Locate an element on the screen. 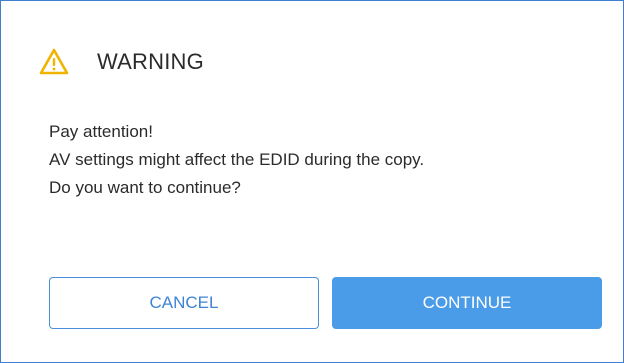 The width and height of the screenshot is (624, 363). dialog-header: WARNING is located at coordinates (121, 62).